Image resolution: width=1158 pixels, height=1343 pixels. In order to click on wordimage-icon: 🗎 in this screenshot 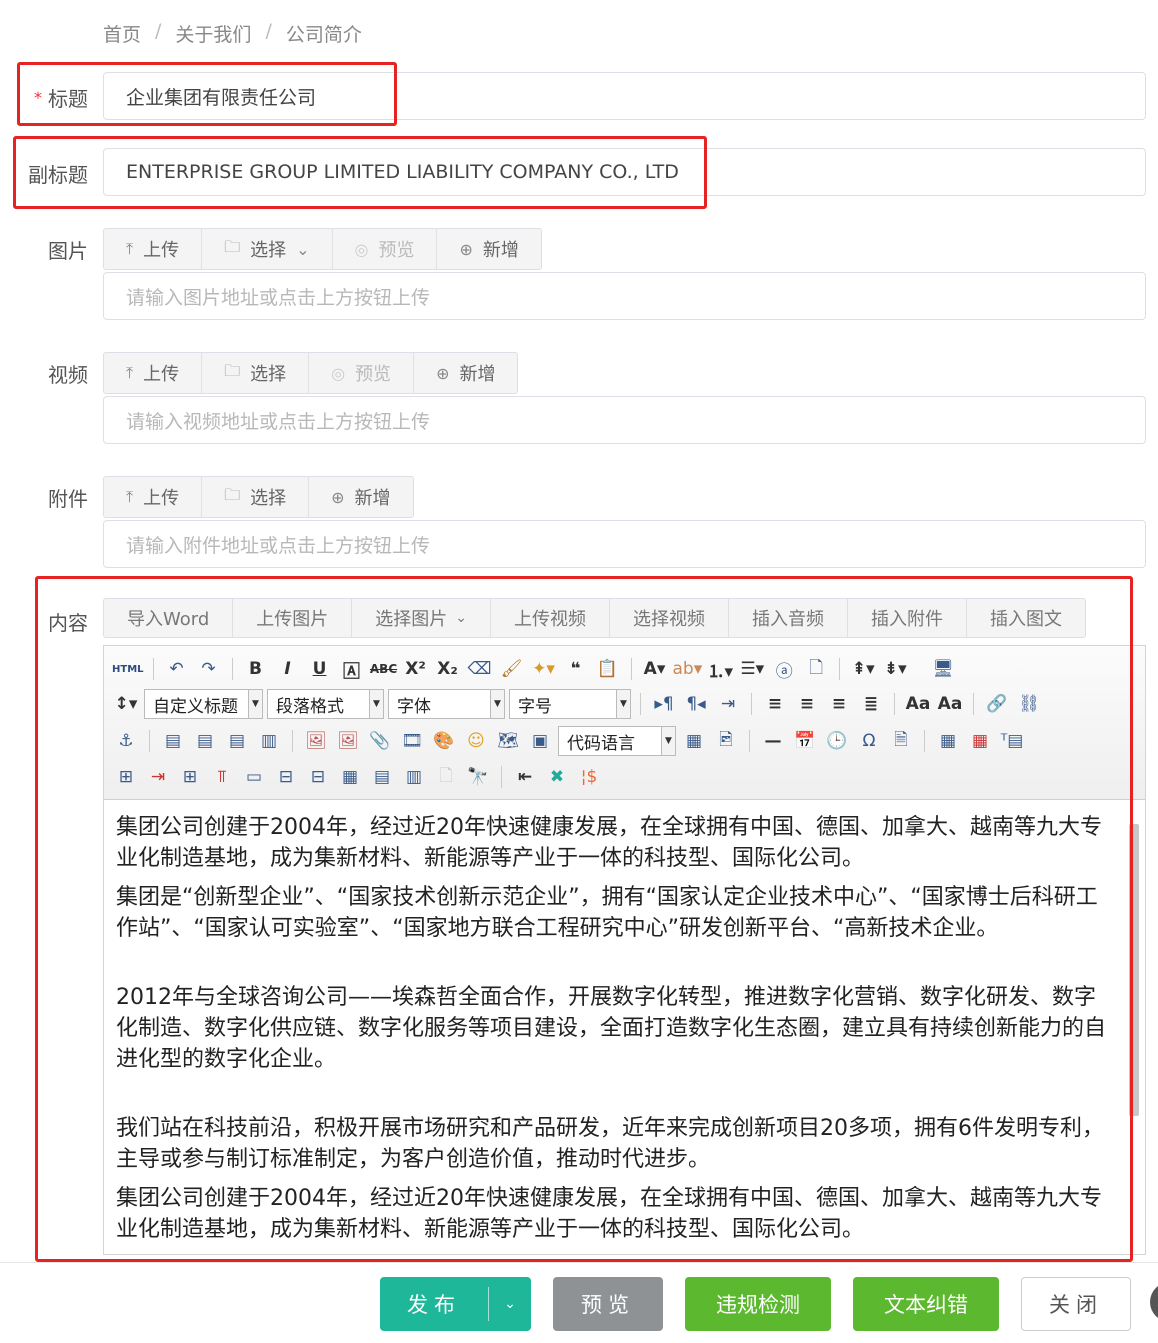, I will do `click(901, 741)`.